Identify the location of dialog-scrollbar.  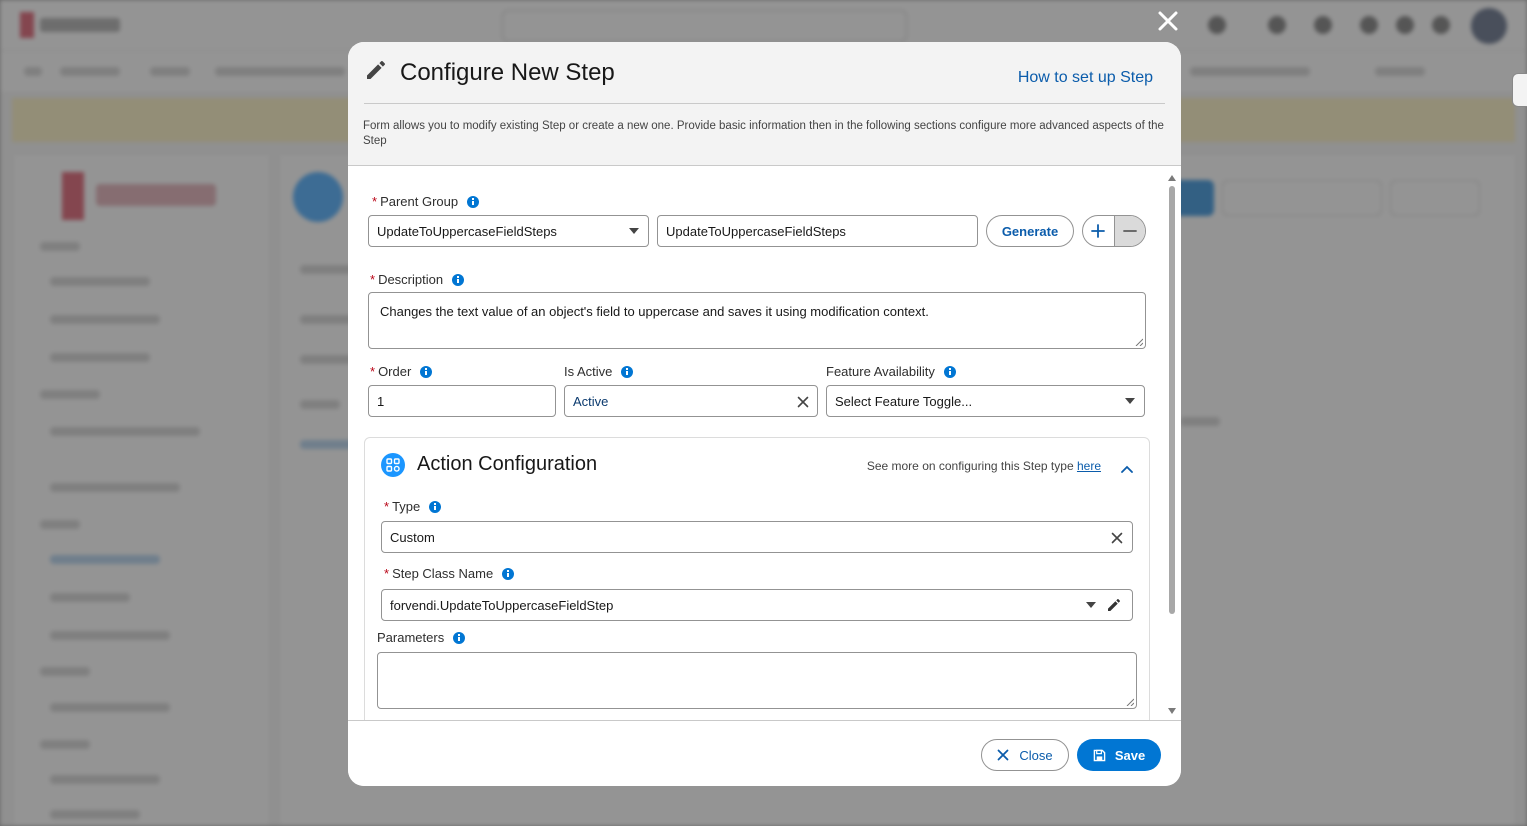
(1172, 444).